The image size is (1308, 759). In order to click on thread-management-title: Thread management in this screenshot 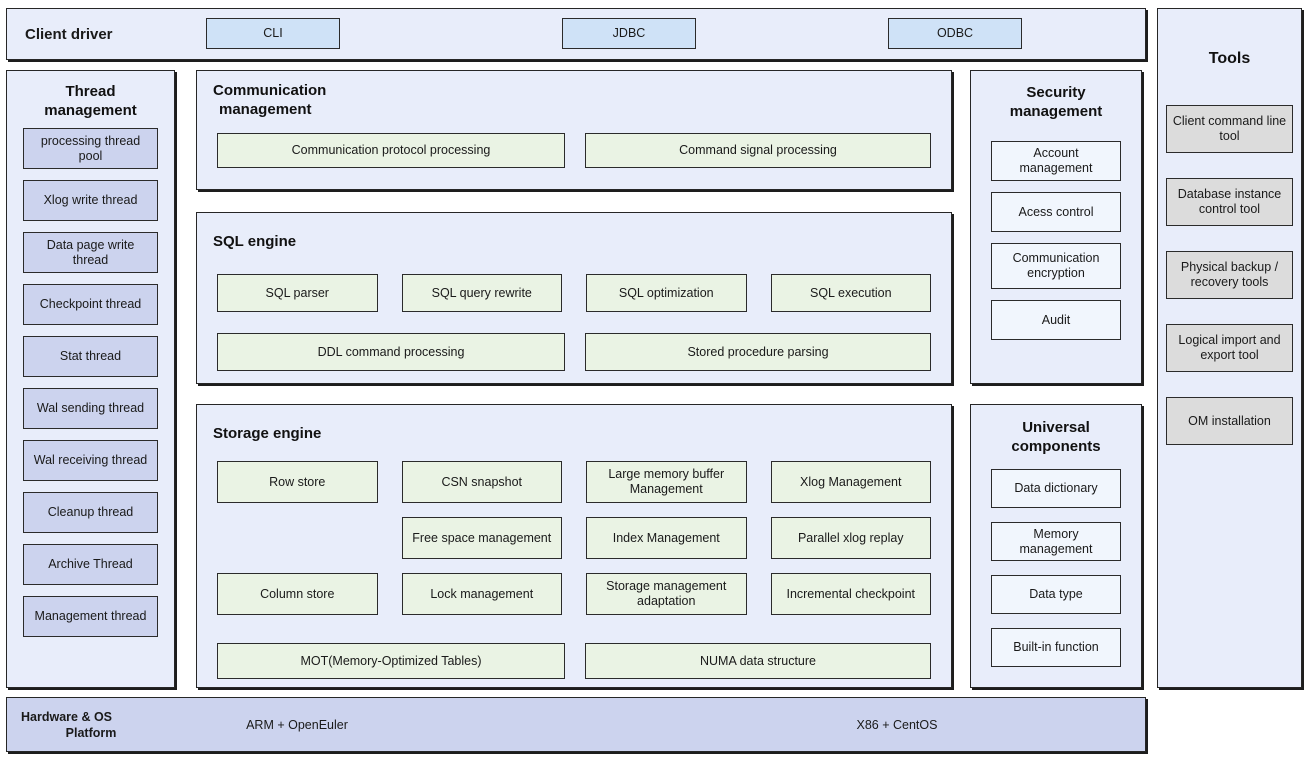, I will do `click(90, 101)`.